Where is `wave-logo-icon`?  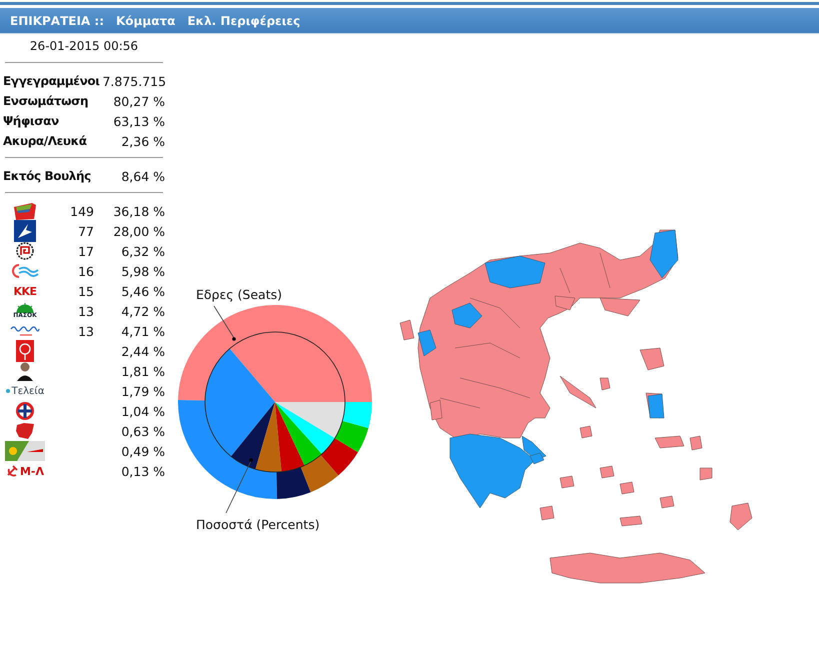
wave-logo-icon is located at coordinates (25, 271).